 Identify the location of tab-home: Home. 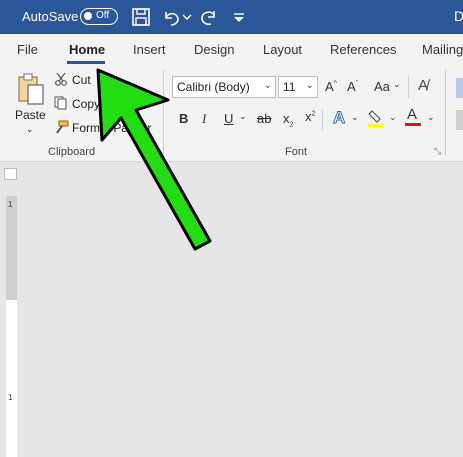
(87, 49).